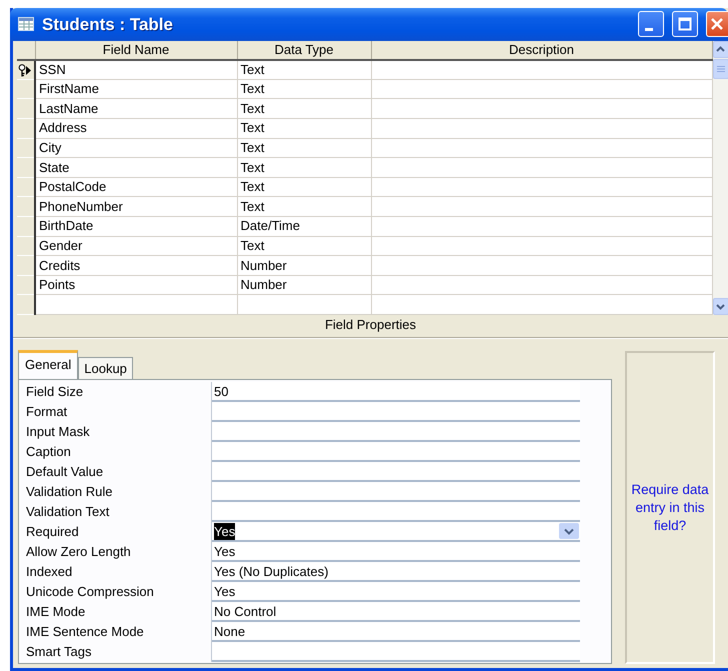 The width and height of the screenshot is (728, 671). What do you see at coordinates (136, 266) in the screenshot?
I see `table-cell: Credits` at bounding box center [136, 266].